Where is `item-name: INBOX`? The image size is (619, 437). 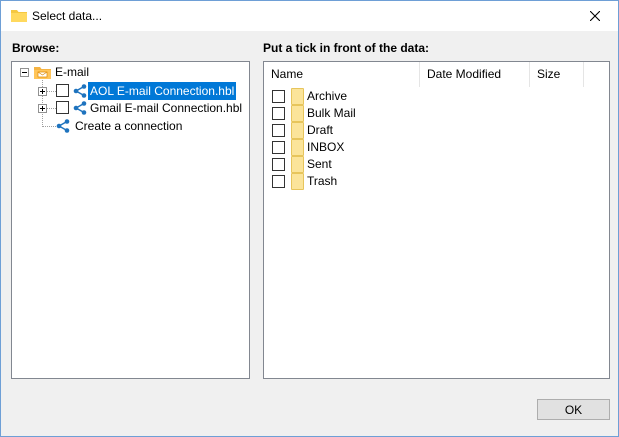 item-name: INBOX is located at coordinates (326, 147).